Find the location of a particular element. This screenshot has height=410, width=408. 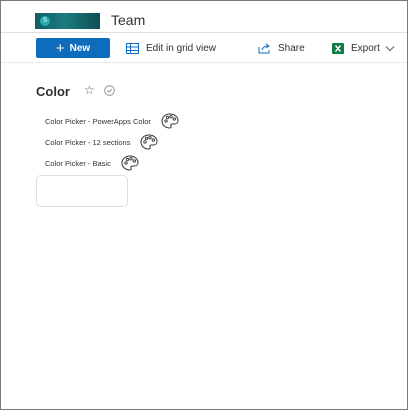

site-title: Team is located at coordinates (128, 20).